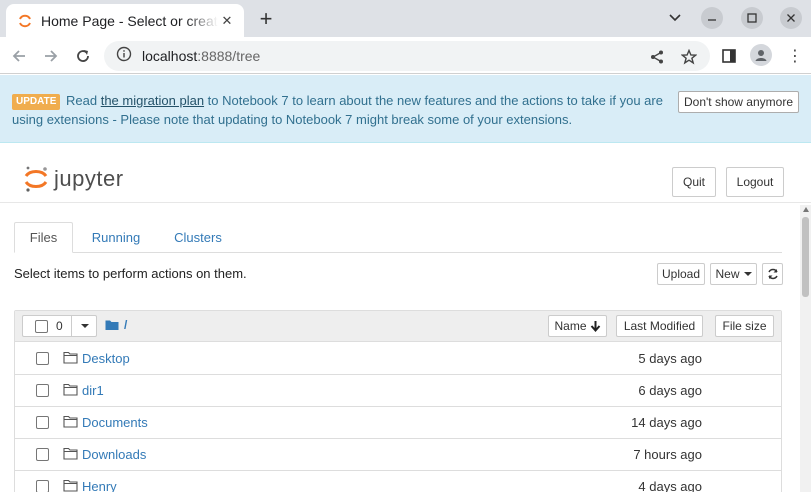  I want to click on sort-by-name-button: Name, so click(577, 326).